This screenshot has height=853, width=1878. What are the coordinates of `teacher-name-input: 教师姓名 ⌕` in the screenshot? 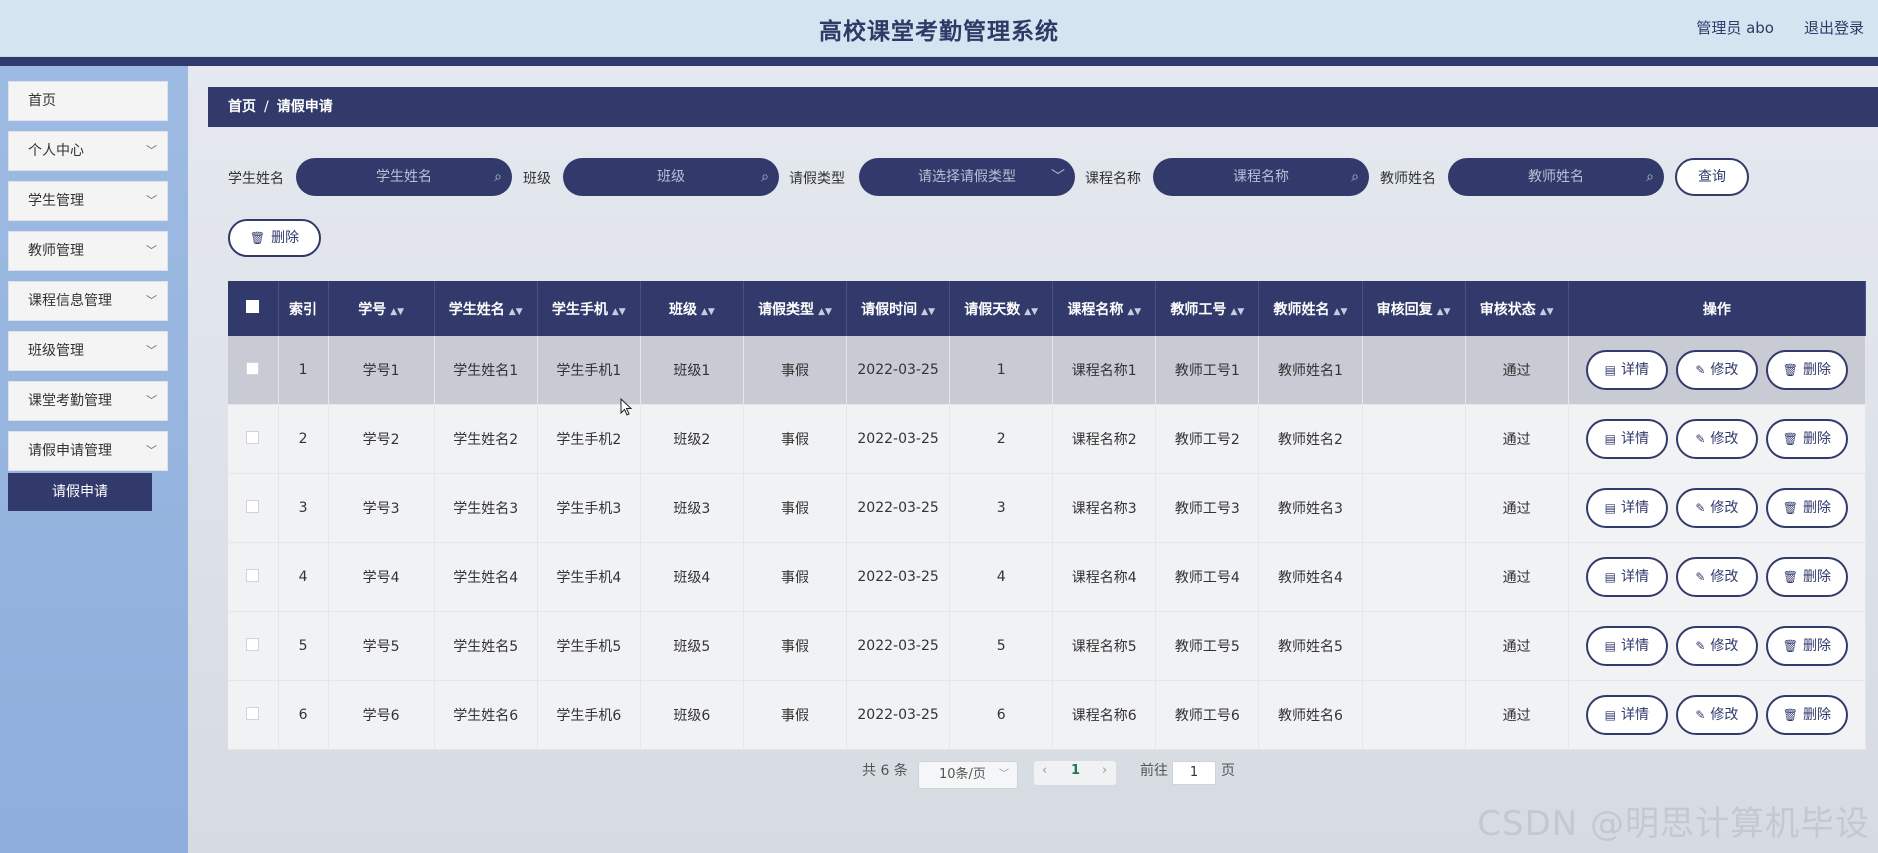 It's located at (1556, 177).